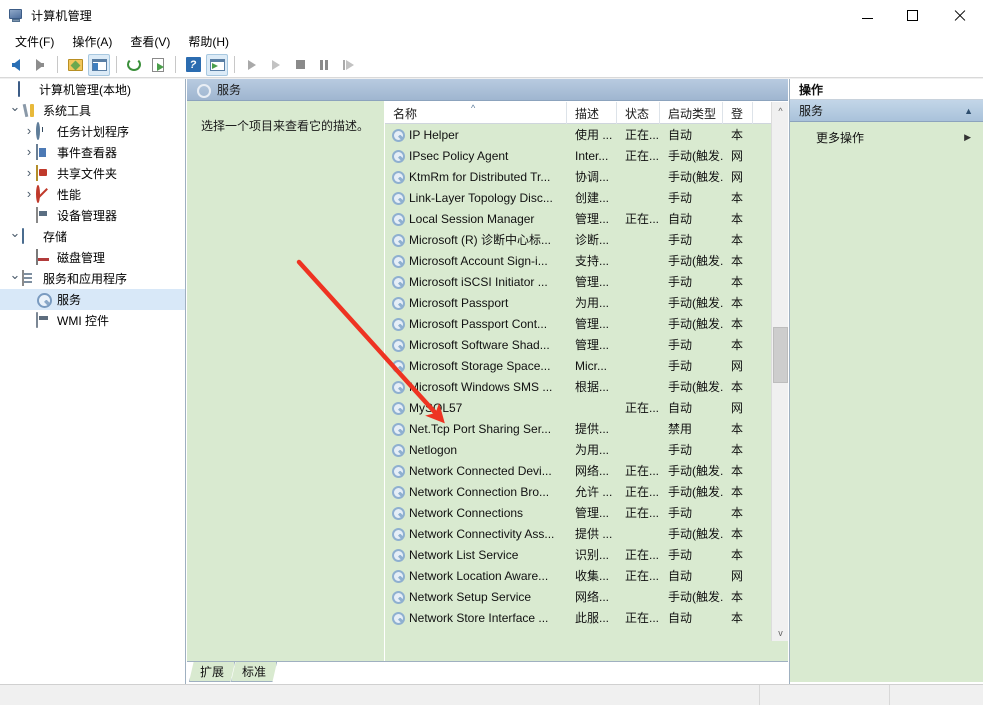  What do you see at coordinates (16, 65) in the screenshot?
I see `back-icon` at bounding box center [16, 65].